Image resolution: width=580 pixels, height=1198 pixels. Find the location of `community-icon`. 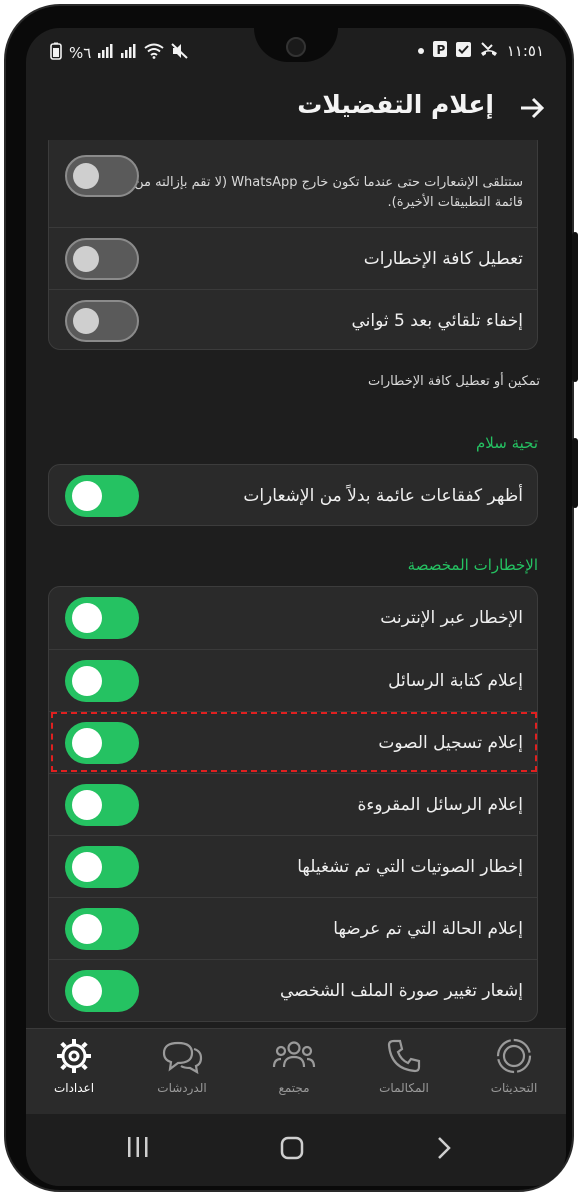

community-icon is located at coordinates (294, 1054).